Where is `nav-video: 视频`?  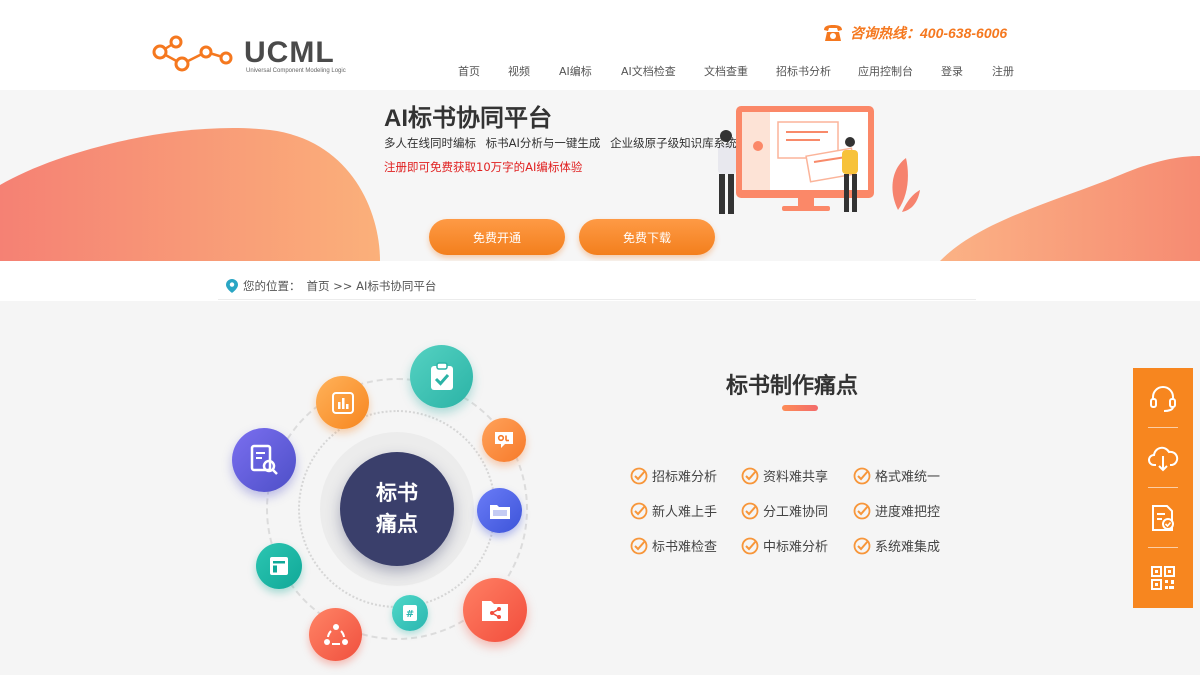
nav-video: 视频 is located at coordinates (519, 71).